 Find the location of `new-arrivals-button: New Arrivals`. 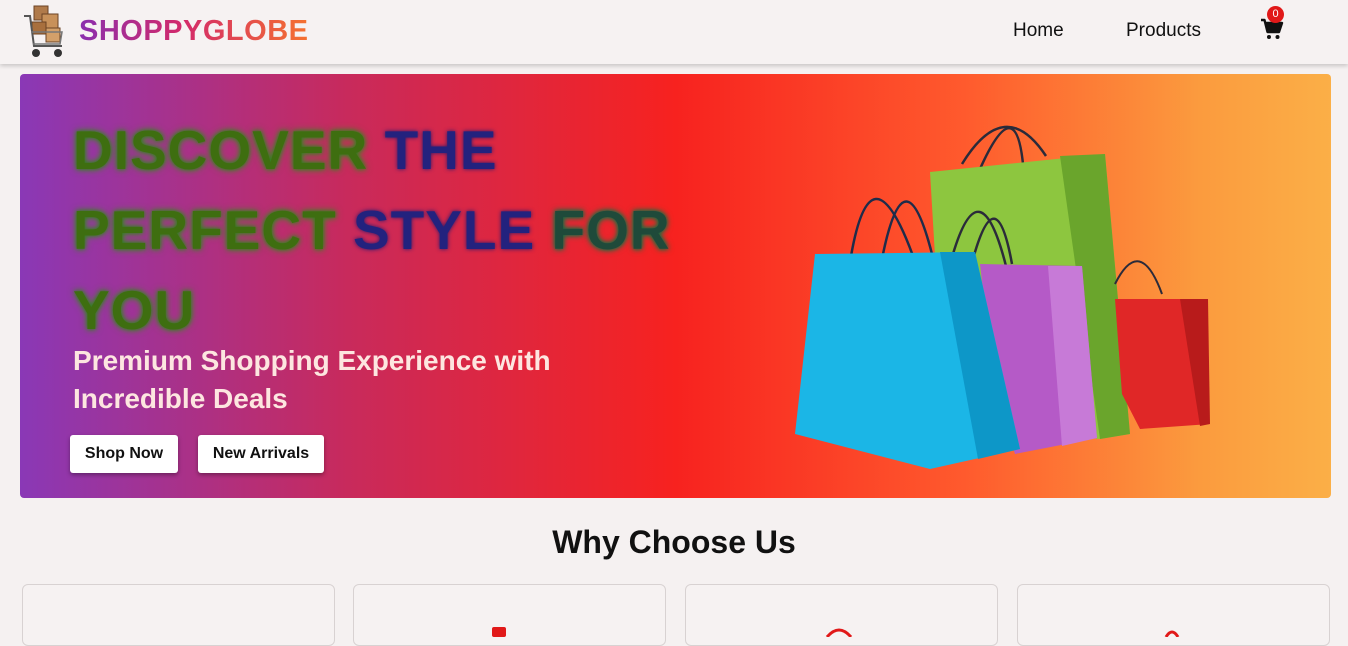

new-arrivals-button: New Arrivals is located at coordinates (261, 454).